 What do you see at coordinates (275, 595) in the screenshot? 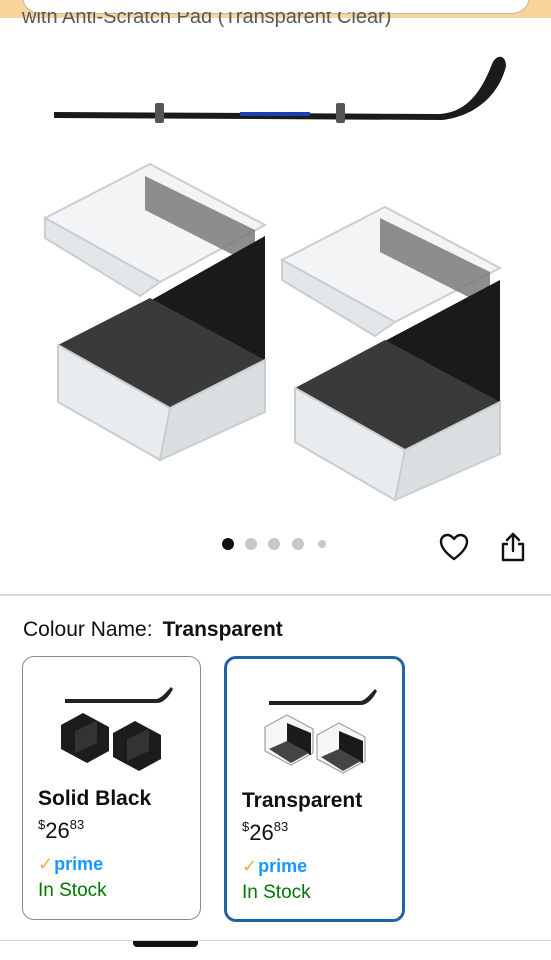
I see `section-divider` at bounding box center [275, 595].